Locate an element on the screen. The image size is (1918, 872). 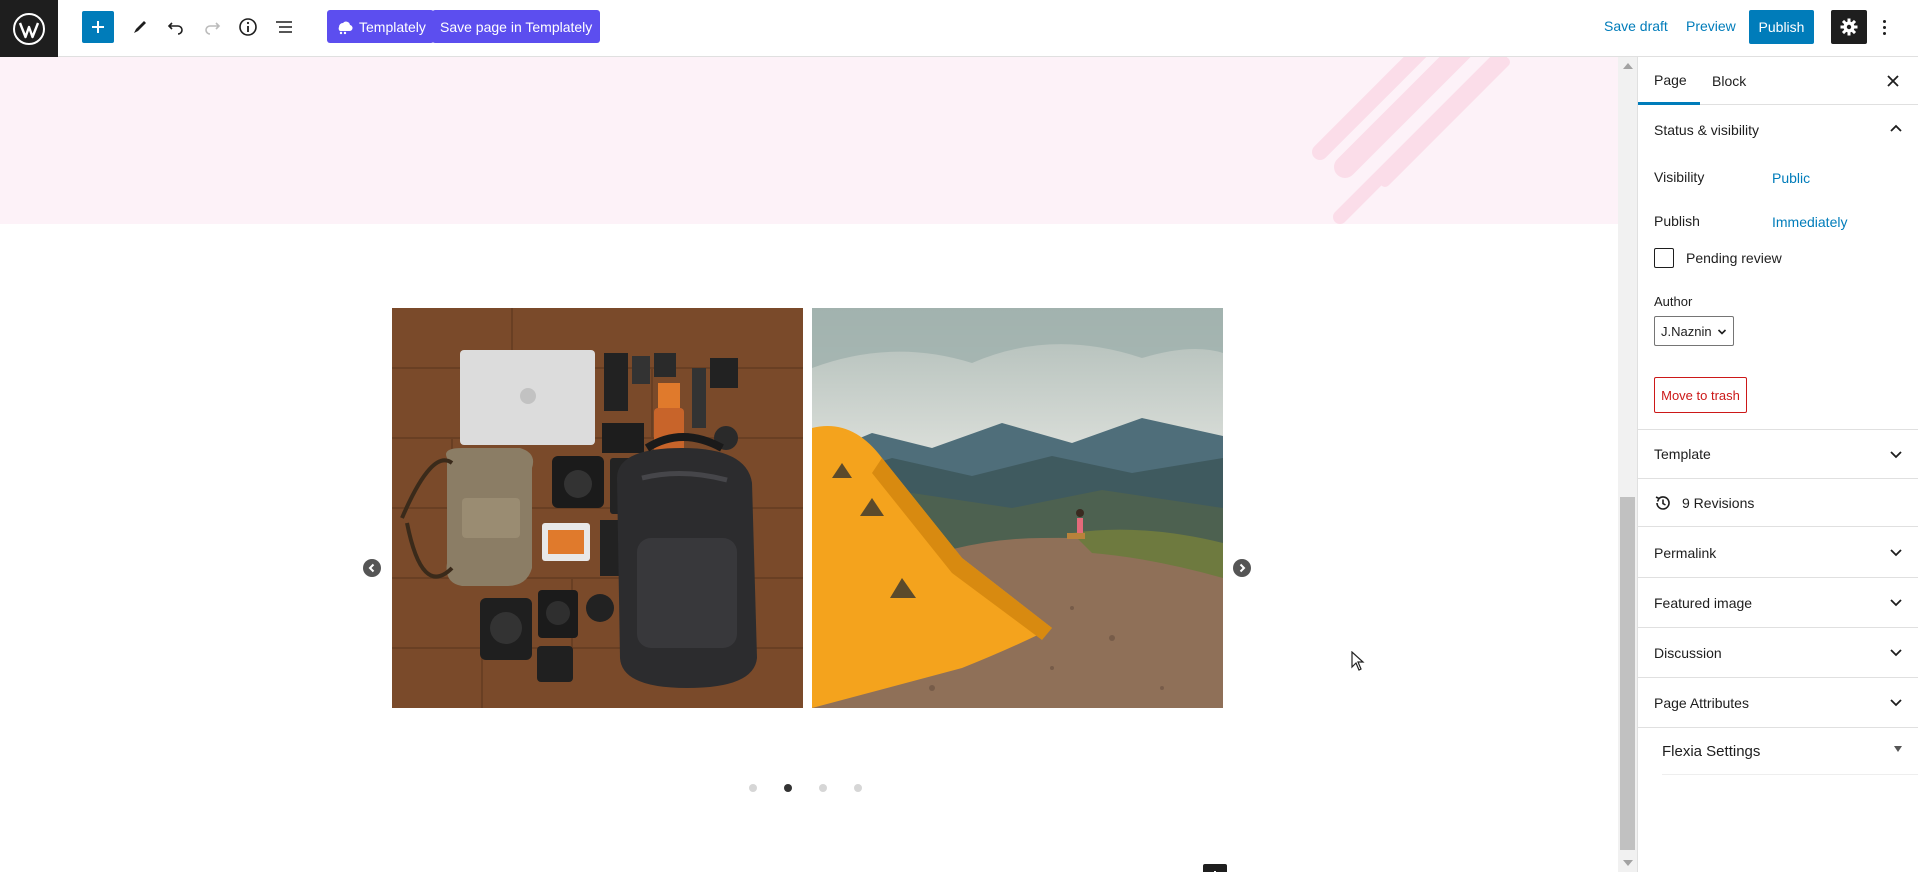
undo-icon is located at coordinates (175, 28).